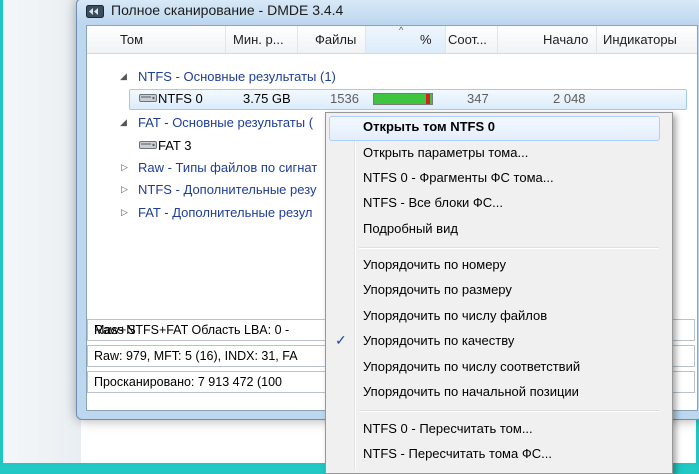 The height and width of the screenshot is (474, 699). Describe the element at coordinates (401, 30) in the screenshot. I see `sort-ascending-icon: ^` at that location.